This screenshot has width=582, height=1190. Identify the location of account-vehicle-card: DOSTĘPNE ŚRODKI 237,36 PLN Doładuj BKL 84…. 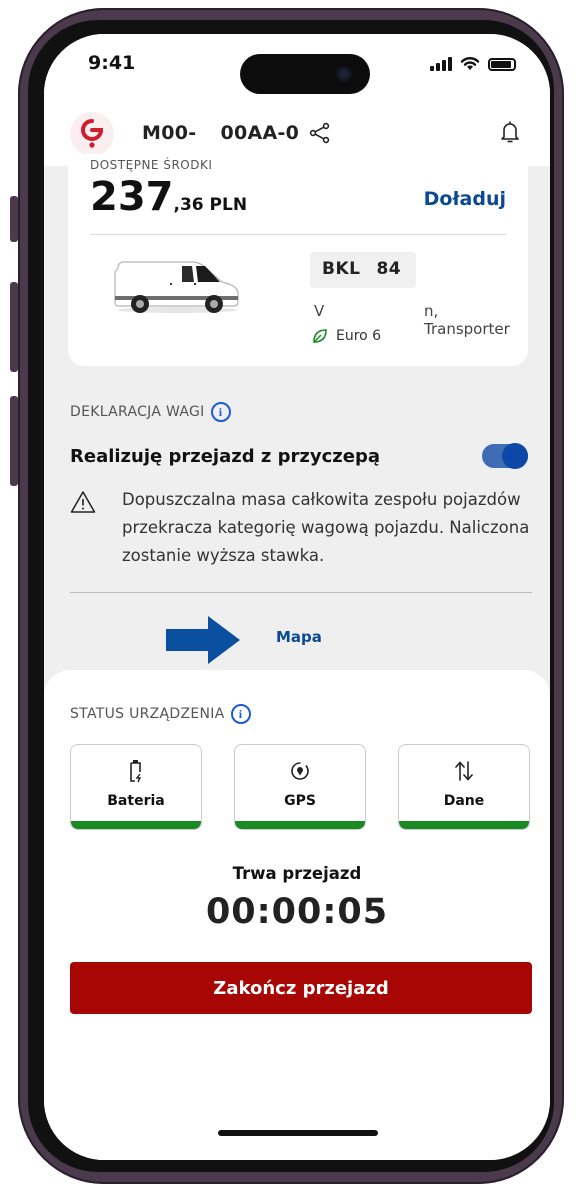
(298, 260).